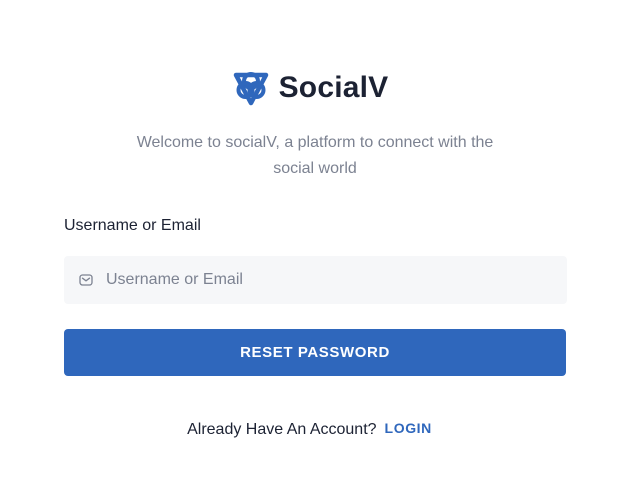  Describe the element at coordinates (86, 280) in the screenshot. I see `mail-icon` at that location.